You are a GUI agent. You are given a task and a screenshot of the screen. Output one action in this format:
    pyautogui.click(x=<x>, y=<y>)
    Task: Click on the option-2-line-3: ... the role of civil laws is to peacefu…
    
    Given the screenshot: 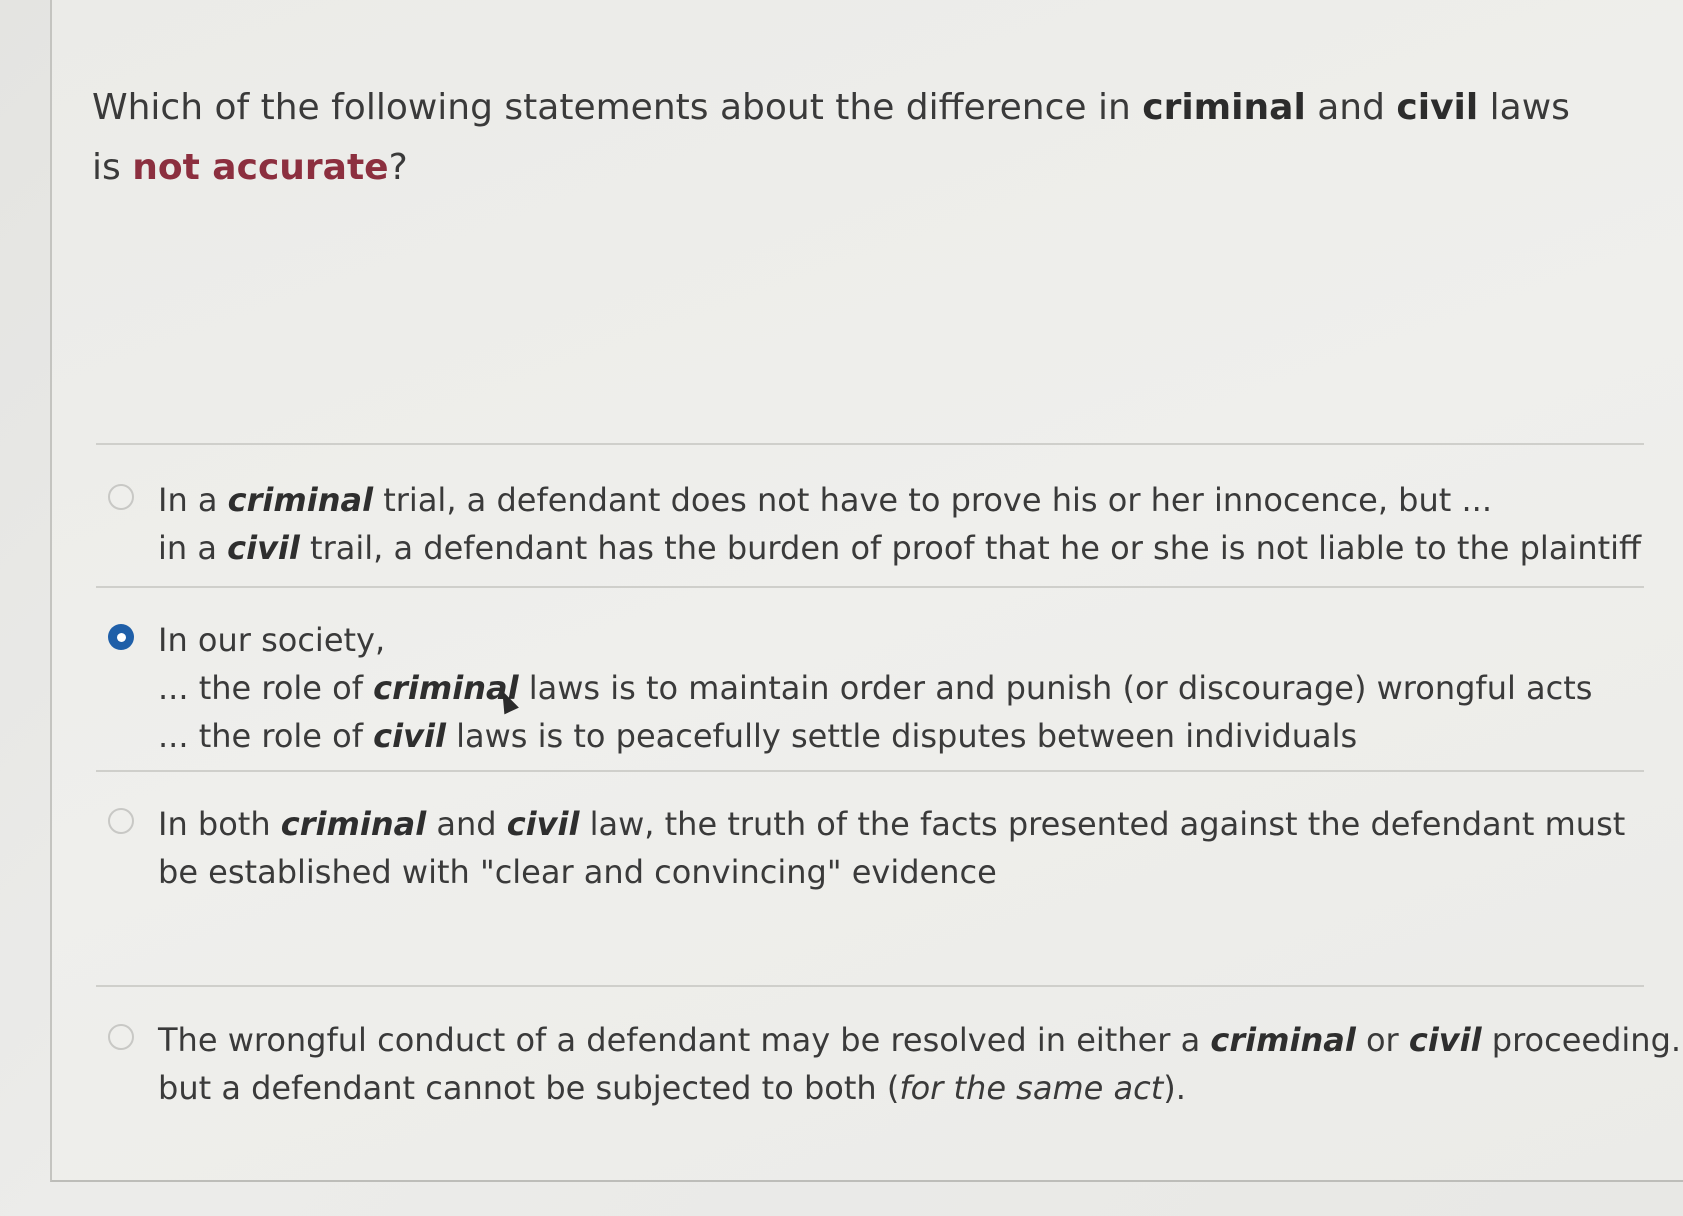 What is the action you would take?
    pyautogui.click(x=878, y=736)
    